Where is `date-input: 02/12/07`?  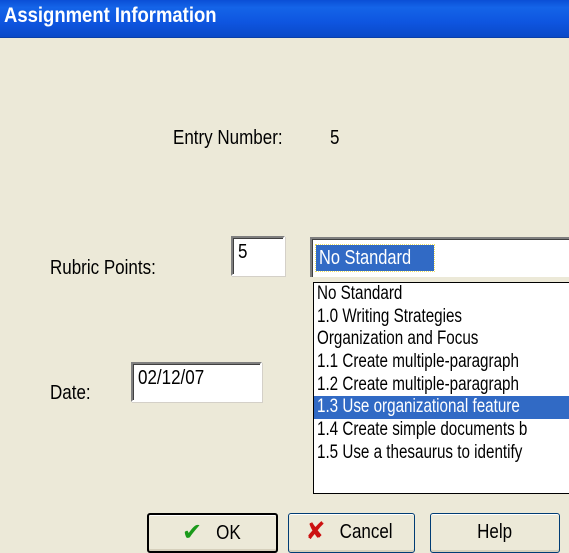 date-input: 02/12/07 is located at coordinates (196, 382).